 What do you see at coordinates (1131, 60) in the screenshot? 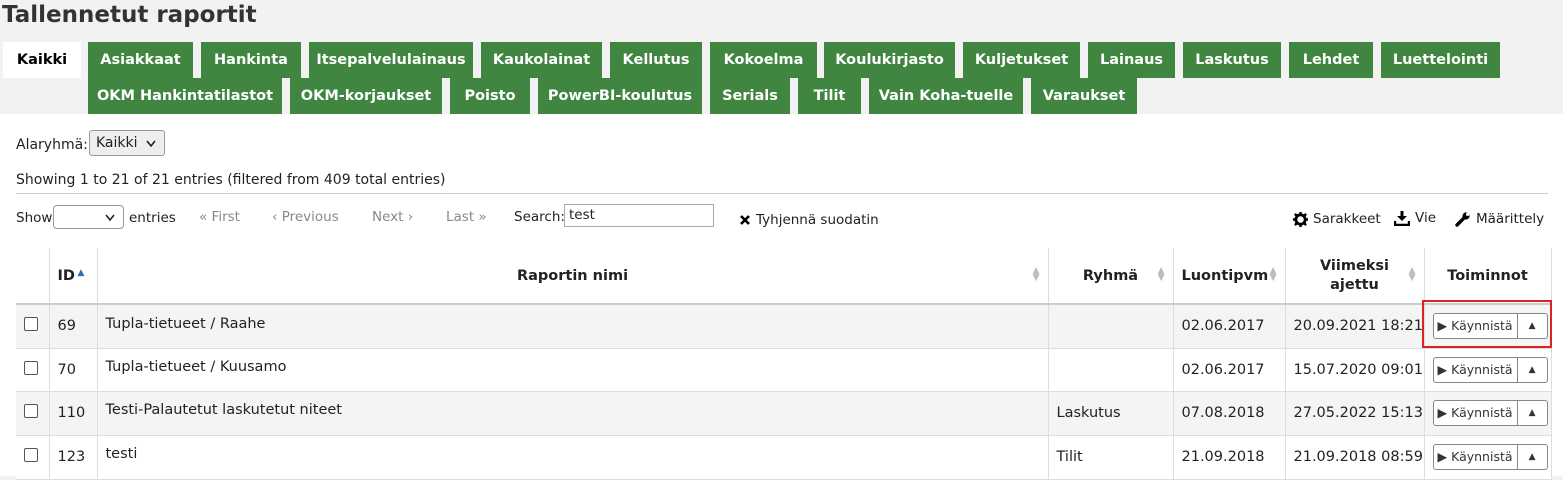
I see `tab-lainaus: Lainaus` at bounding box center [1131, 60].